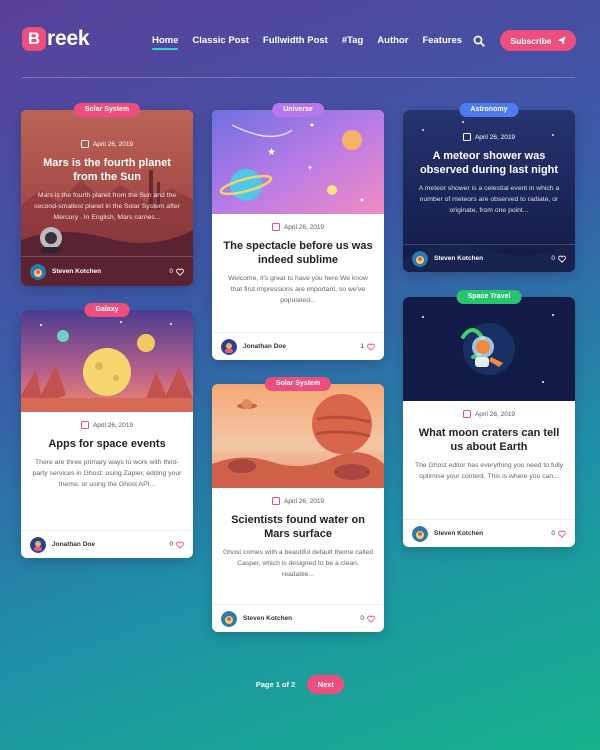  I want to click on category-tag: Astronomy, so click(489, 110).